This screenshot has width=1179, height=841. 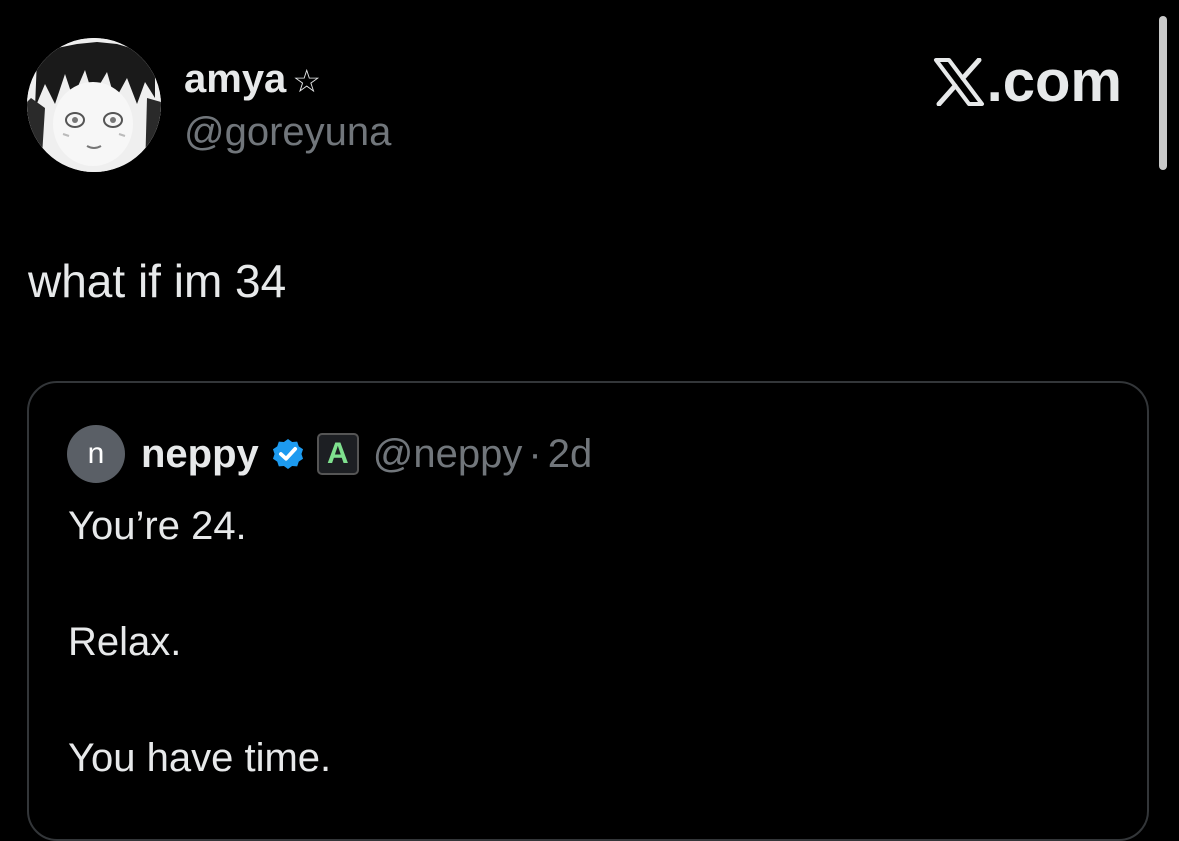 What do you see at coordinates (200, 454) in the screenshot?
I see `quoted-author-name: neppy` at bounding box center [200, 454].